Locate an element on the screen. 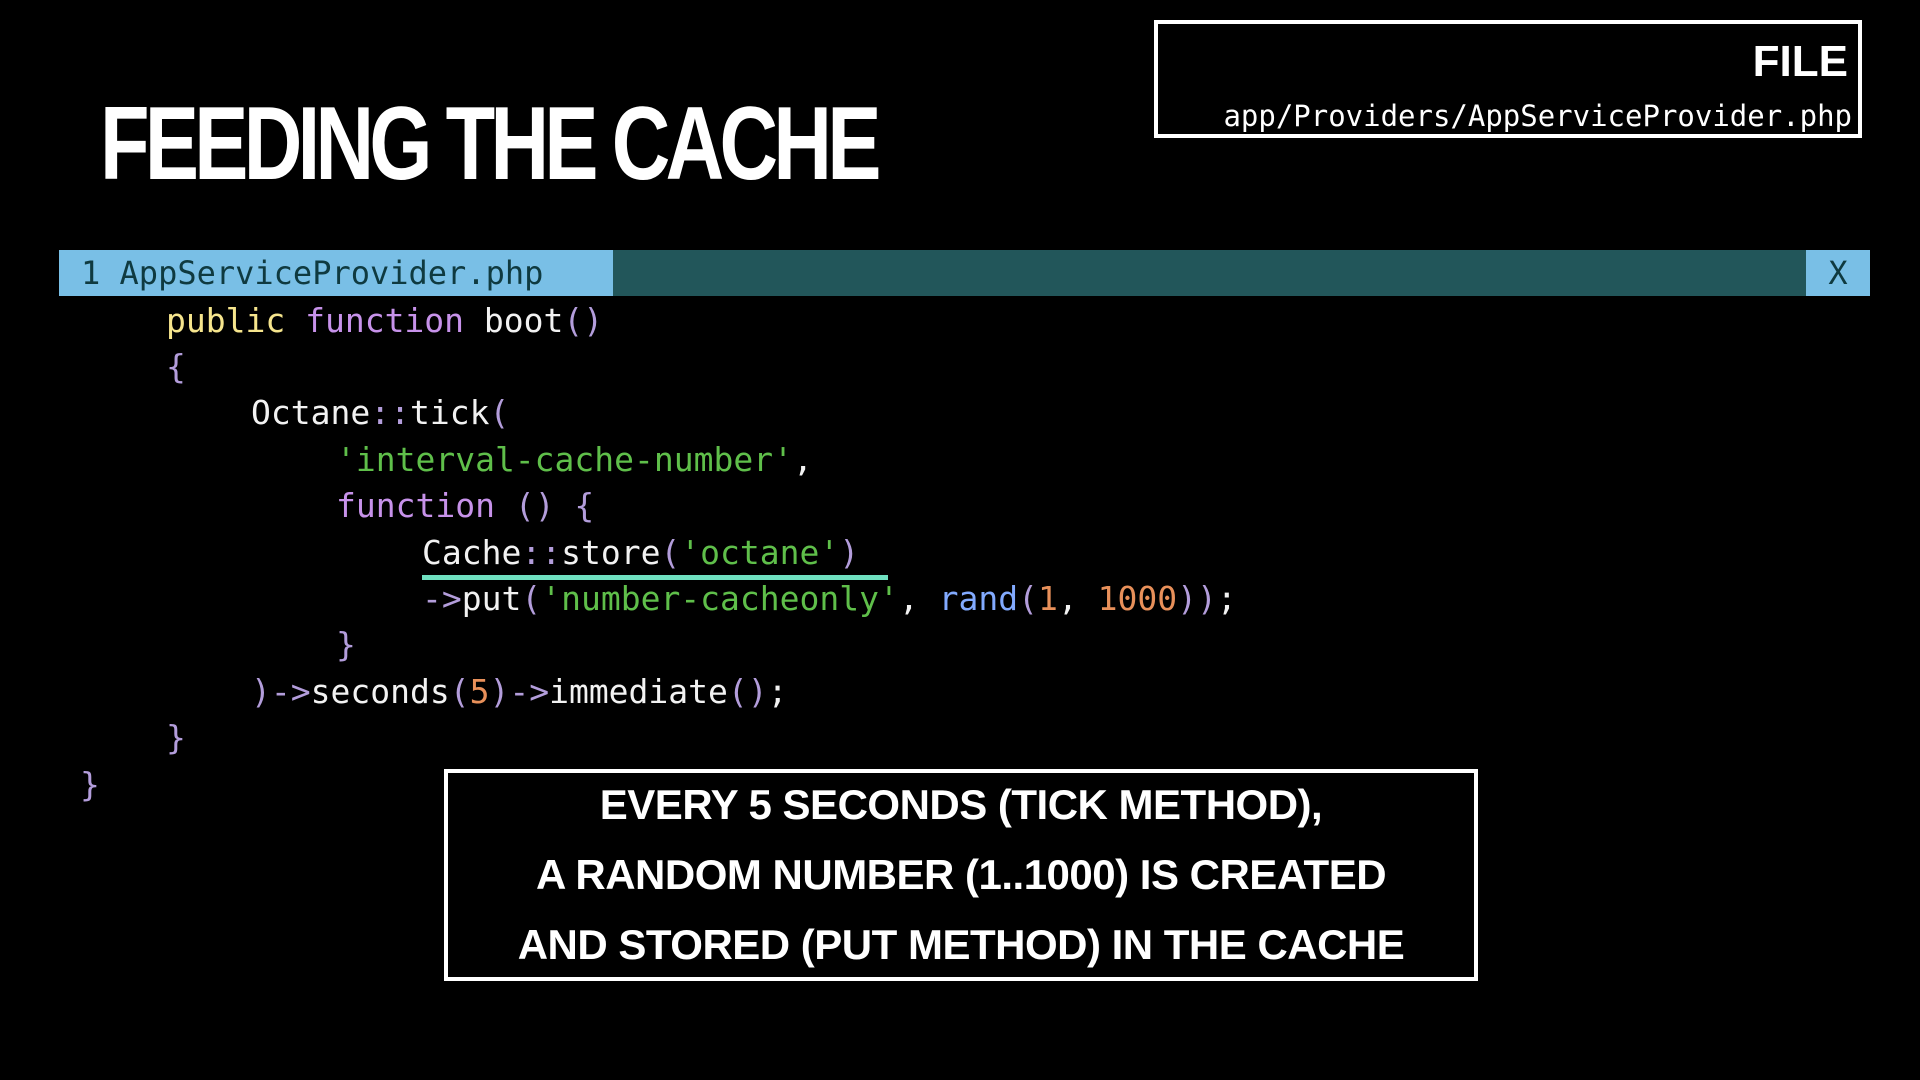 This screenshot has height=1080, width=1920. code-line-6: Cache::store('octane') is located at coordinates (640, 553).